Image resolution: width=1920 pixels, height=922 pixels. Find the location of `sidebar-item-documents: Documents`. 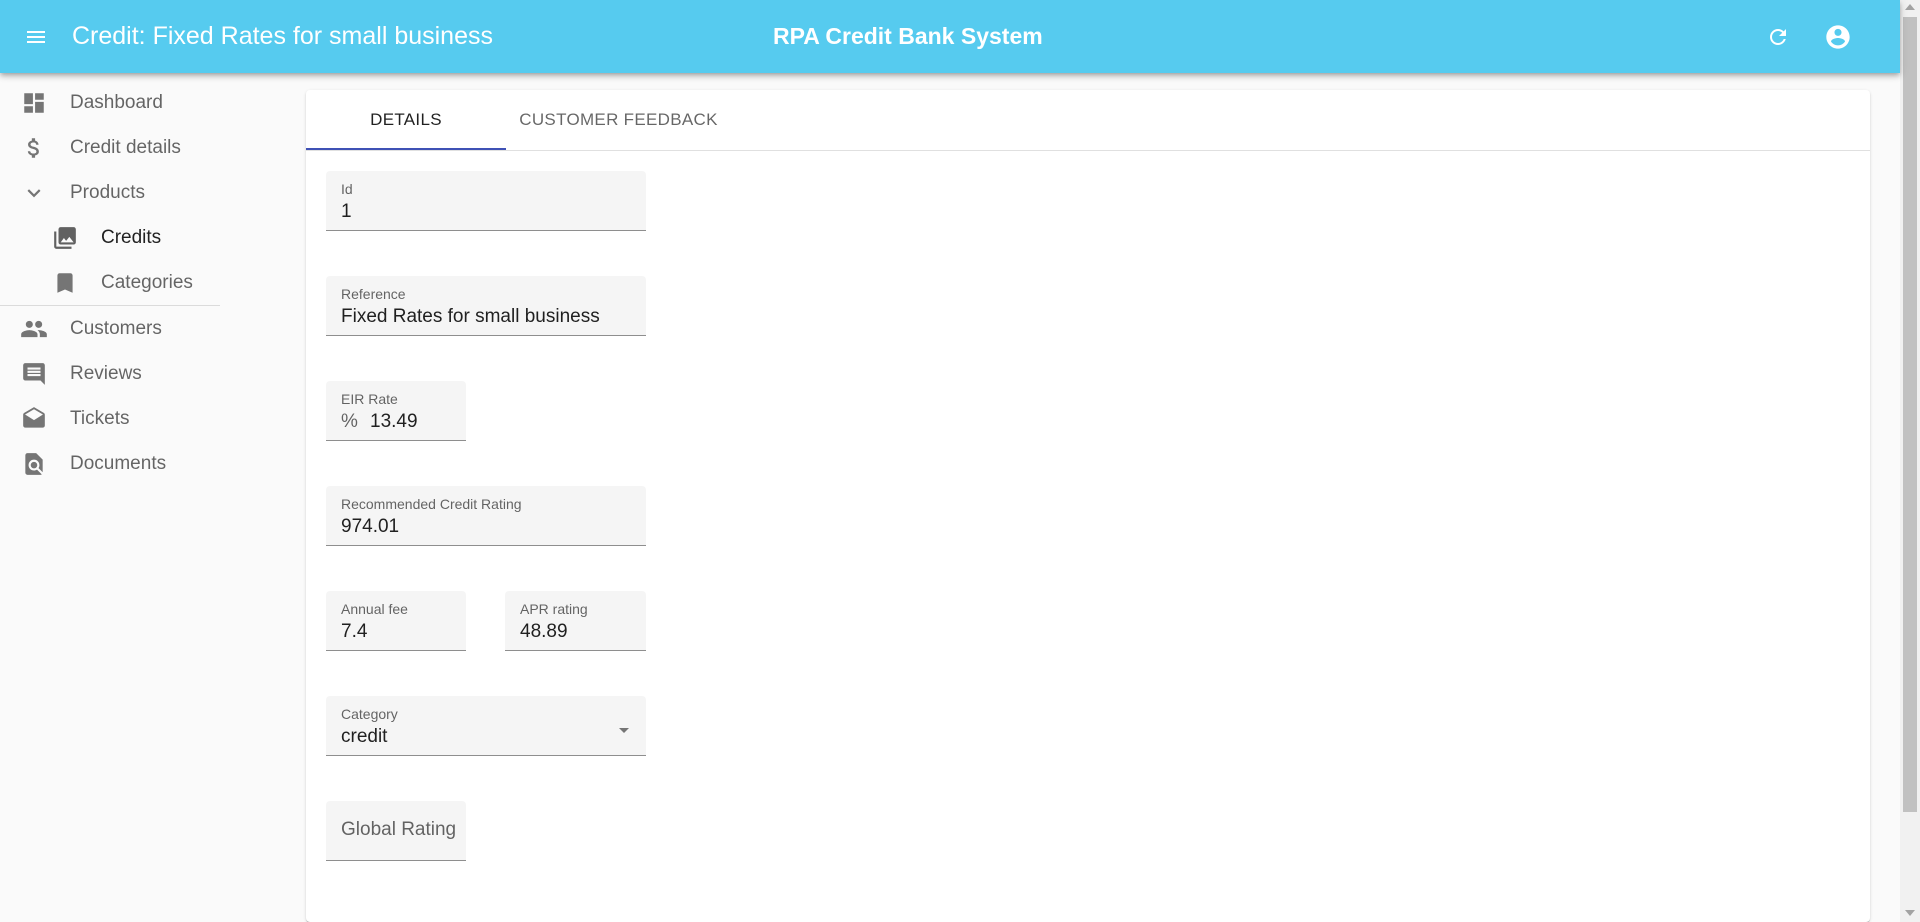

sidebar-item-documents: Documents is located at coordinates (120, 463).